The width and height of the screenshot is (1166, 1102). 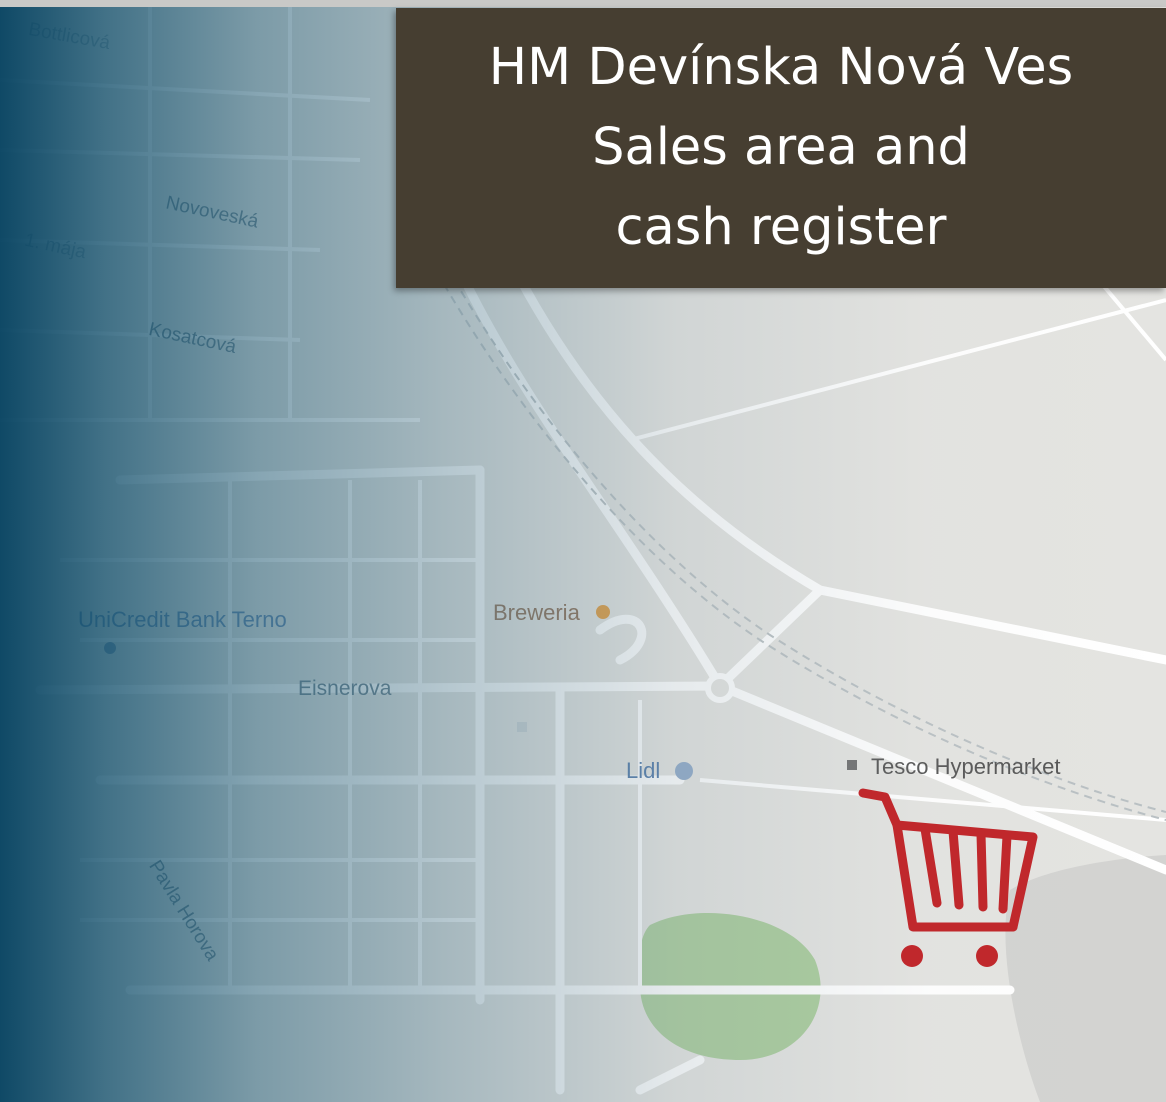 What do you see at coordinates (966, 766) in the screenshot?
I see `poi-label-tesco: Tesco Hypermarket` at bounding box center [966, 766].